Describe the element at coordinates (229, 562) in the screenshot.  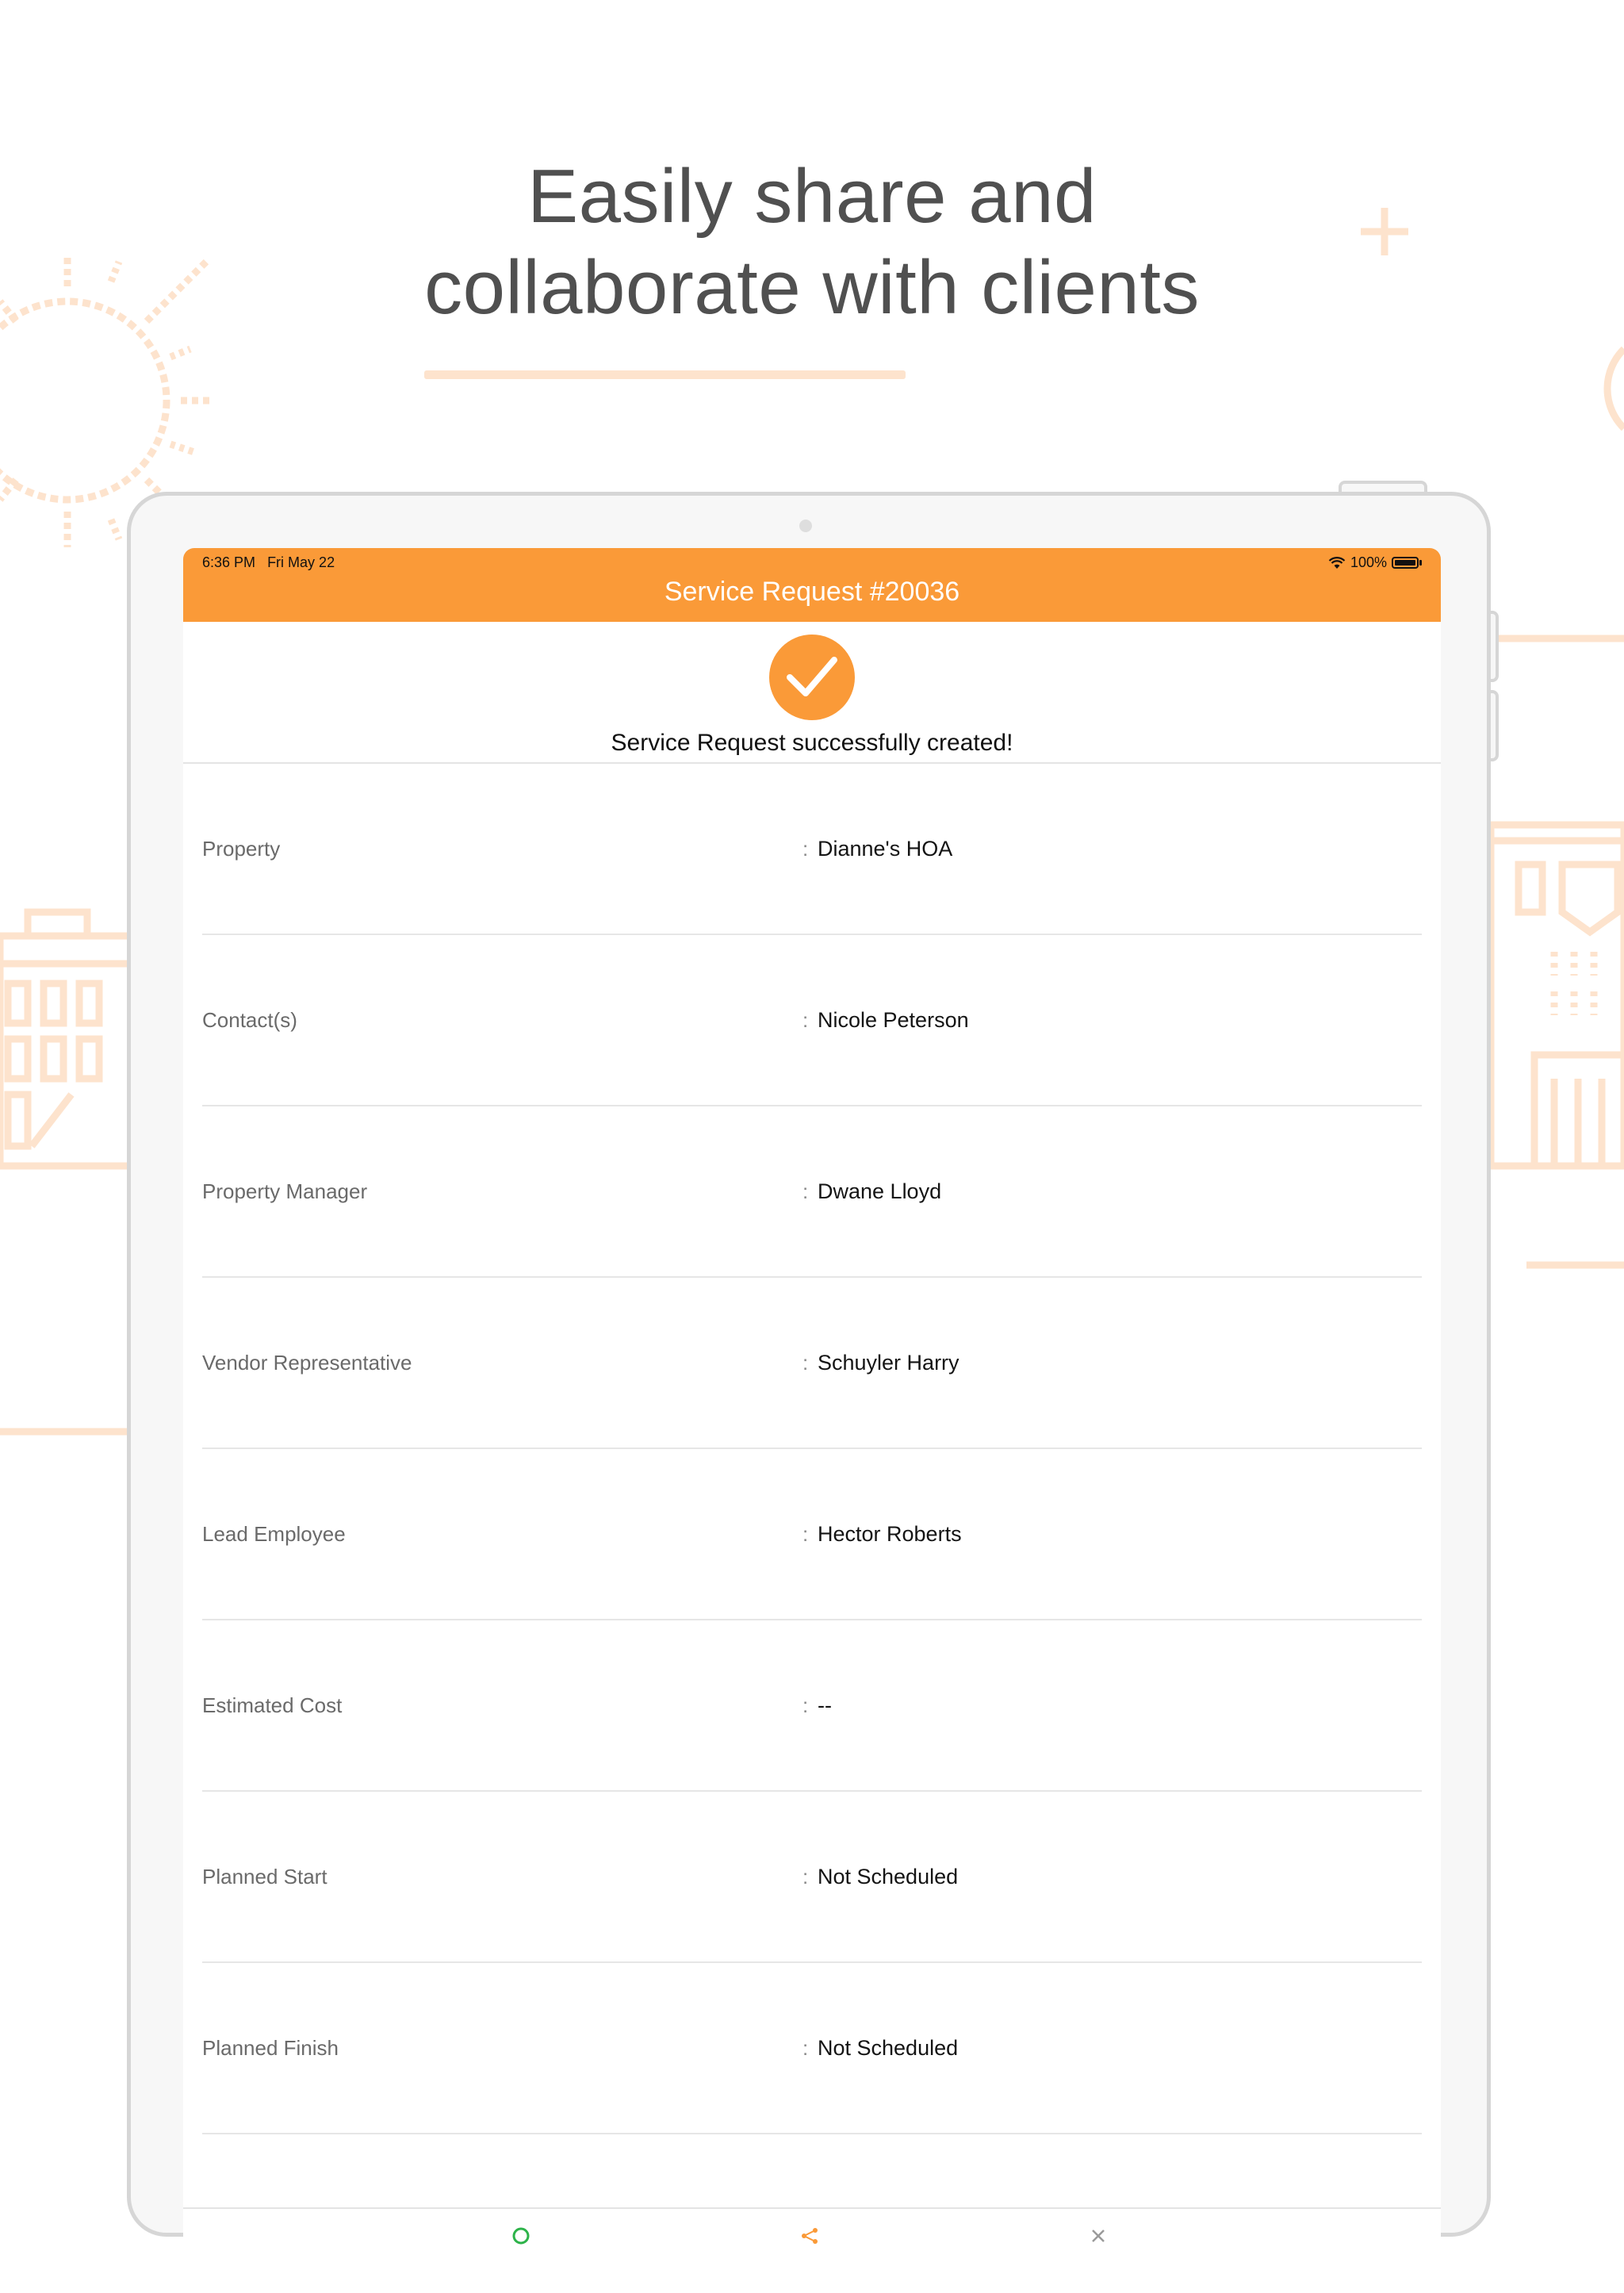
I see `status-time: 6:36 PM` at that location.